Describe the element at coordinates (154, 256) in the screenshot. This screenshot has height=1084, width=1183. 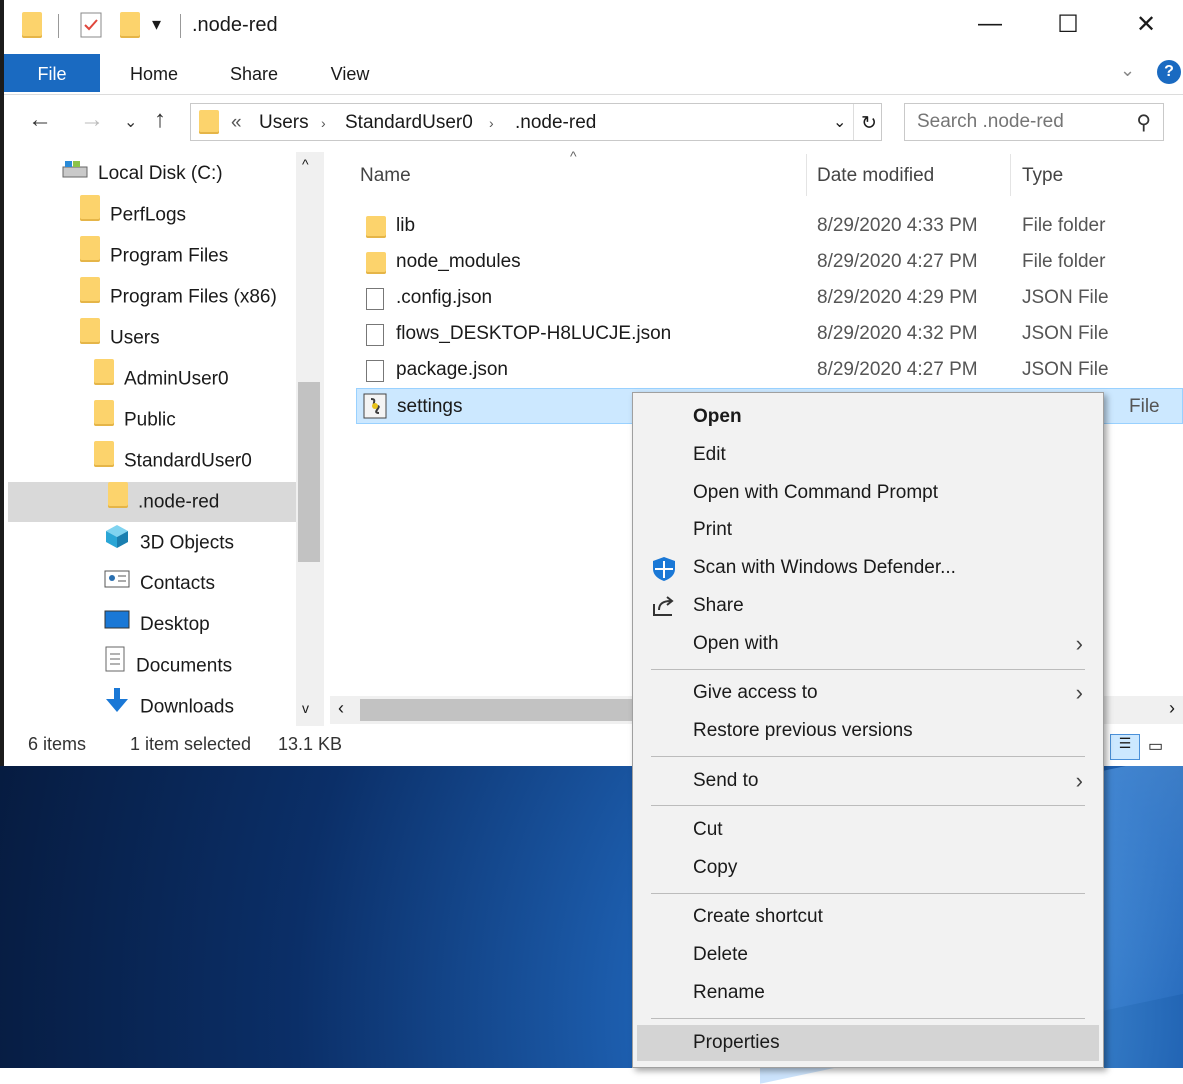
I see `nav-item-program-files: Program Files` at that location.